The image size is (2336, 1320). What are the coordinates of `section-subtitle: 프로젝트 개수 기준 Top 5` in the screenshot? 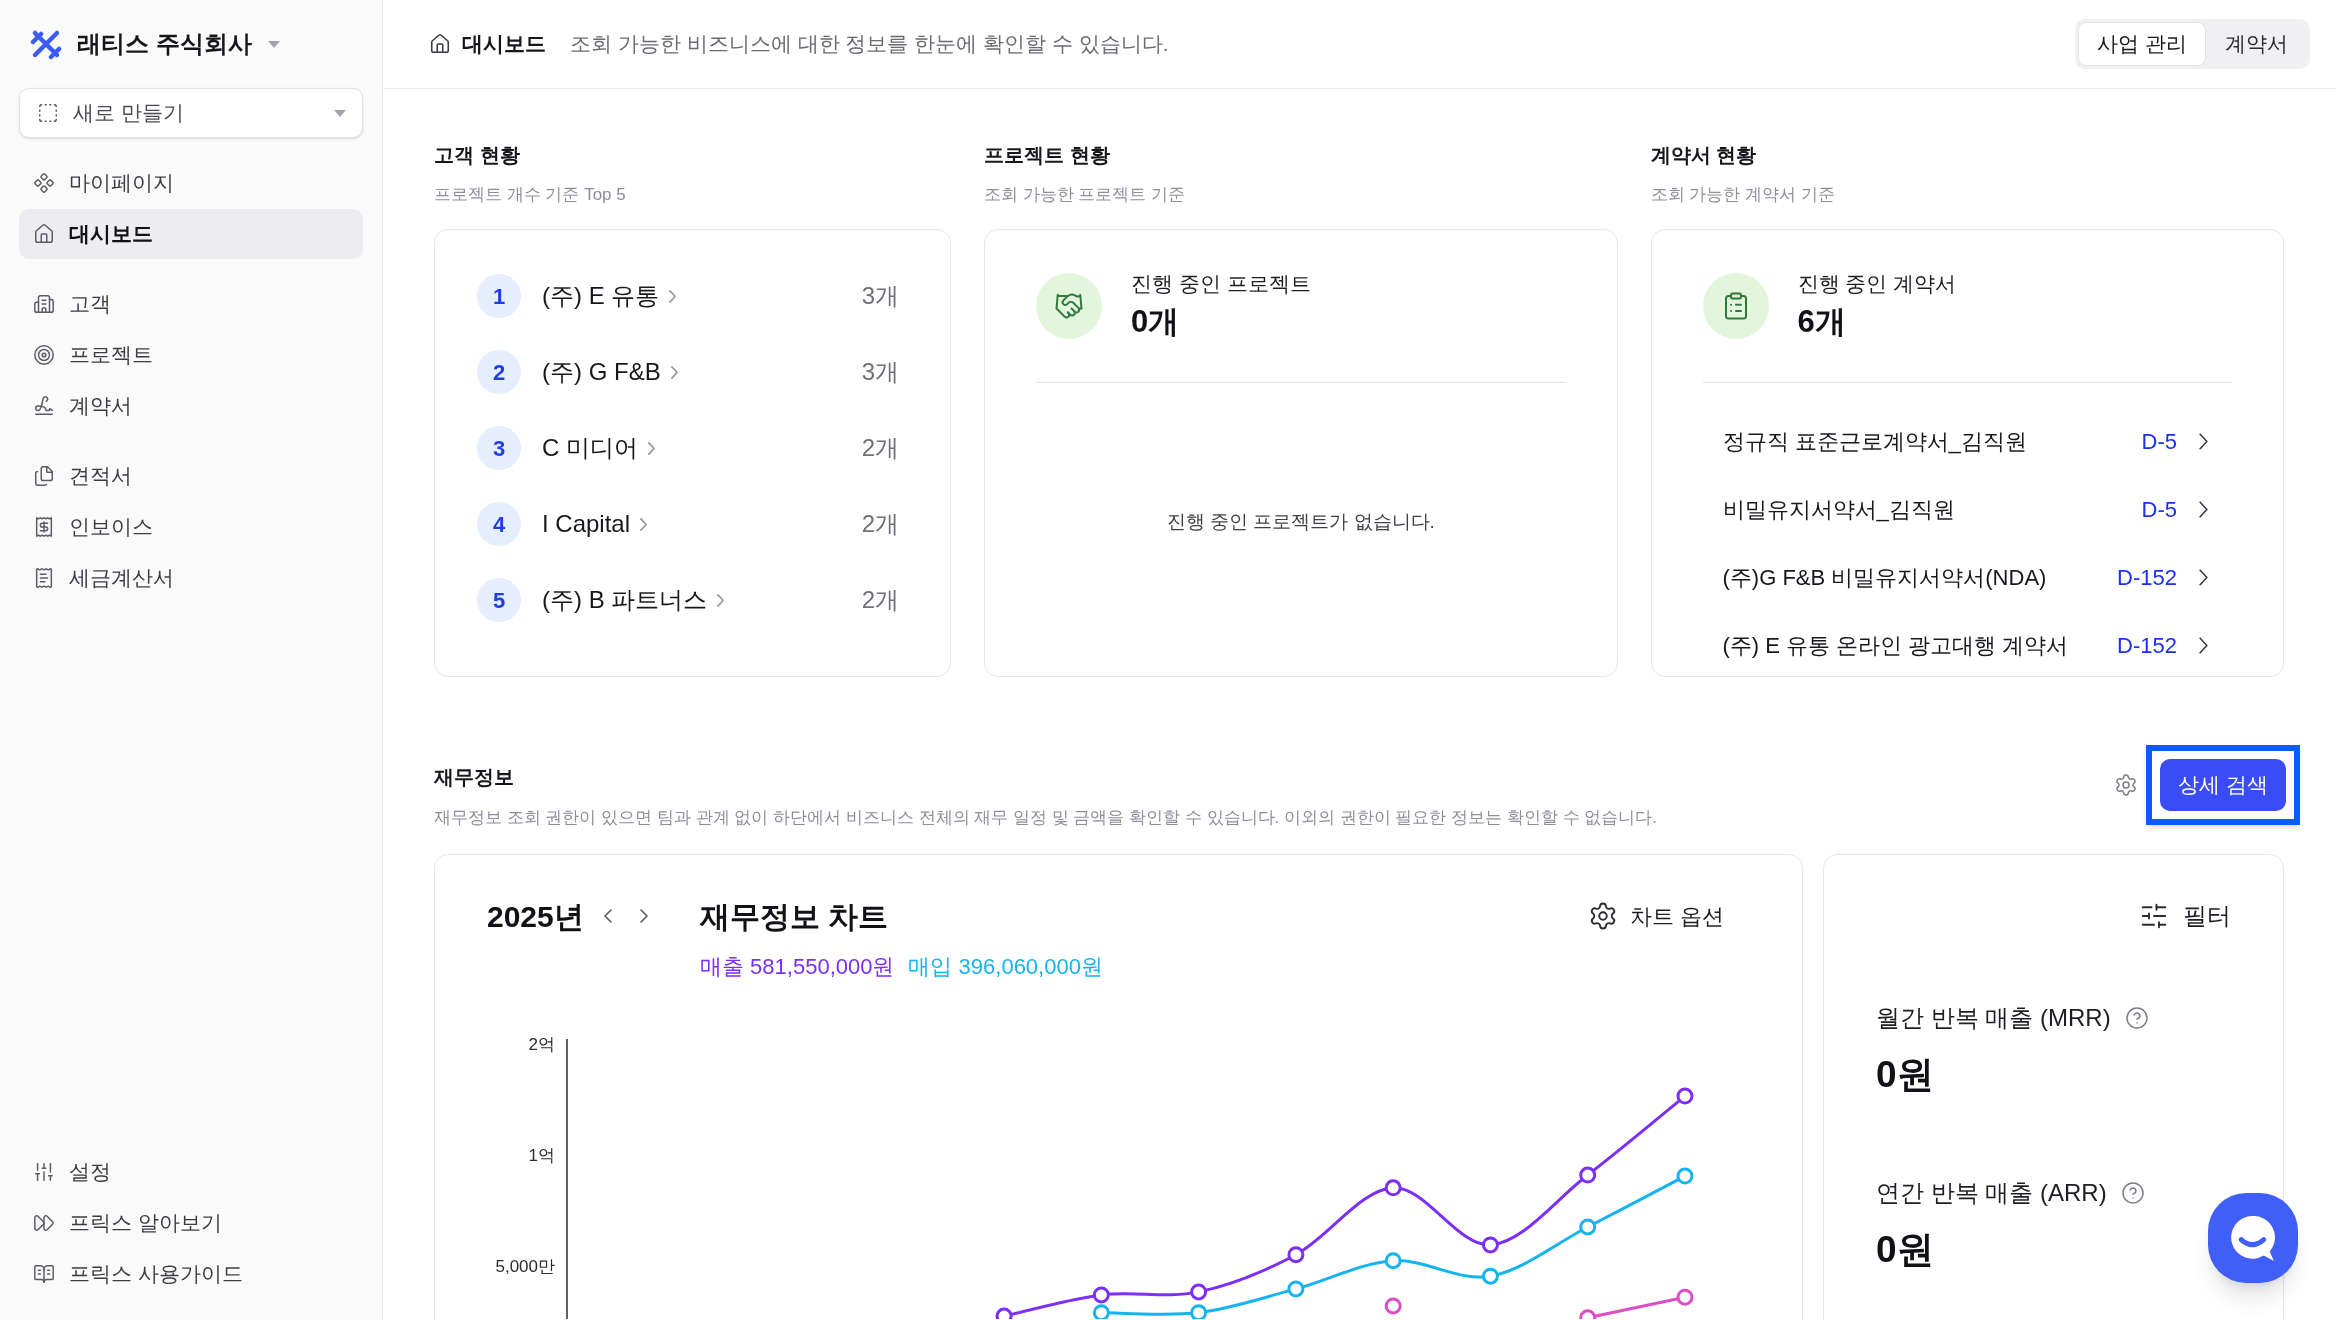 It's located at (530, 195).